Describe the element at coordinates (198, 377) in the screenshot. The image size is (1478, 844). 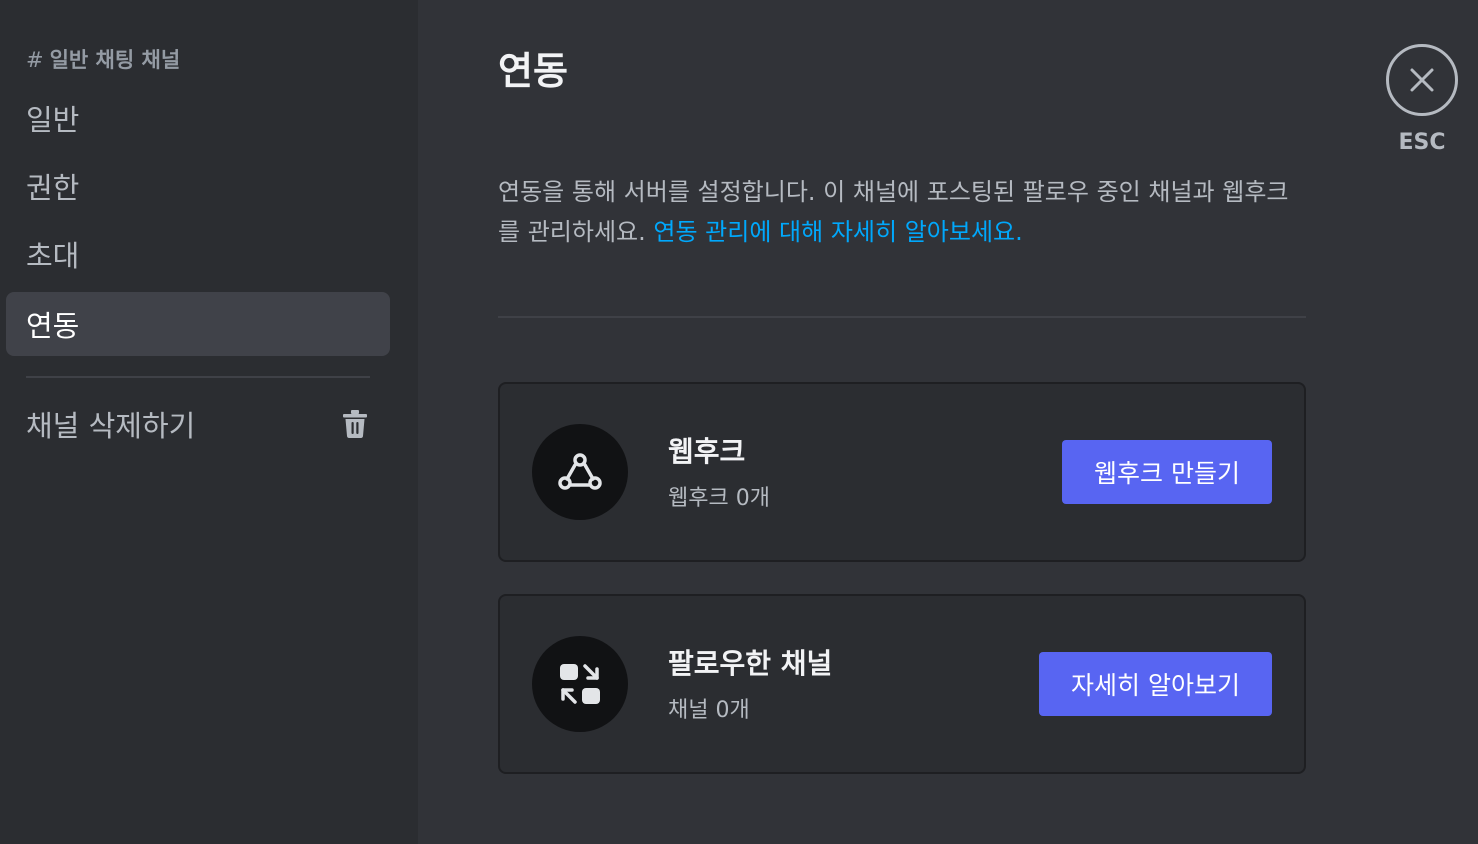
I see `sidebar-divider` at that location.